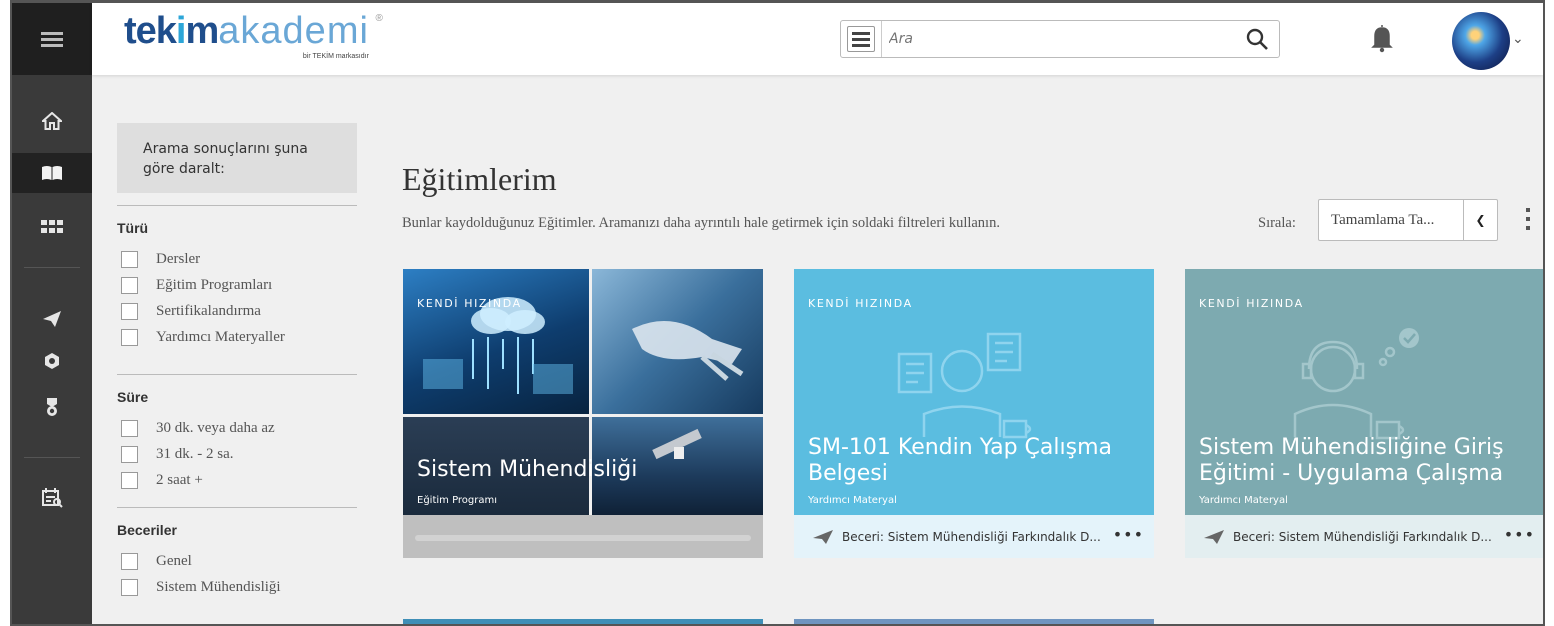 Image resolution: width=1554 pixels, height=626 pixels. I want to click on filter-option: Eğitim Programları, so click(237, 285).